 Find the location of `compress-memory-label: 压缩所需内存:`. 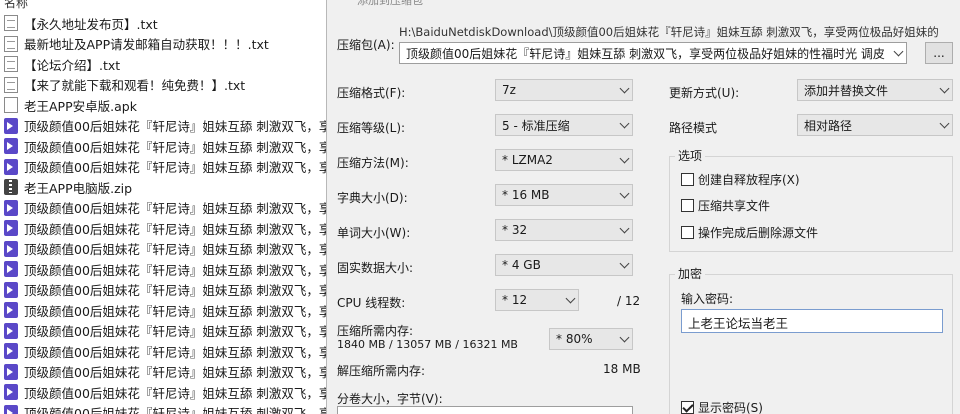

compress-memory-label: 压缩所需内存: is located at coordinates (375, 331).